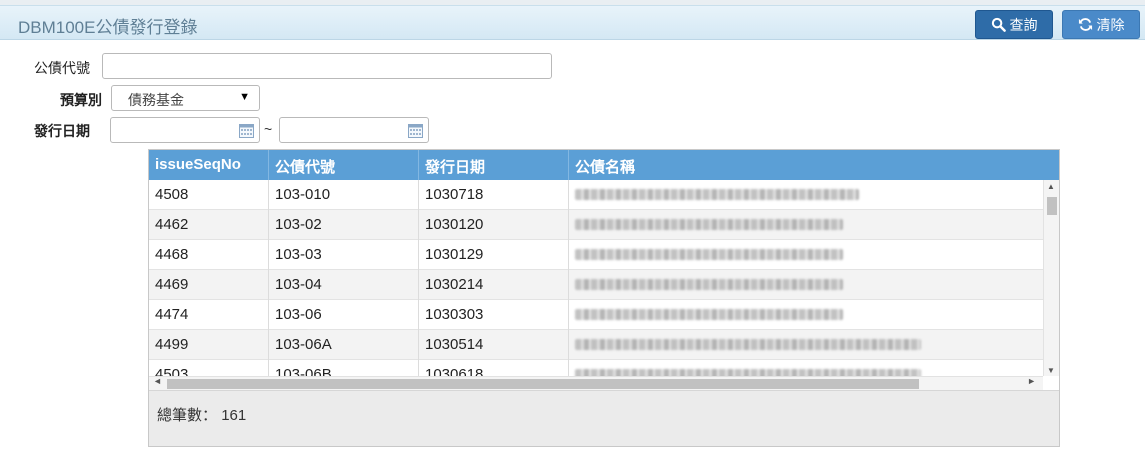 The width and height of the screenshot is (1145, 452). Describe the element at coordinates (209, 315) in the screenshot. I see `cell-issue-seq-no: 4474` at that location.